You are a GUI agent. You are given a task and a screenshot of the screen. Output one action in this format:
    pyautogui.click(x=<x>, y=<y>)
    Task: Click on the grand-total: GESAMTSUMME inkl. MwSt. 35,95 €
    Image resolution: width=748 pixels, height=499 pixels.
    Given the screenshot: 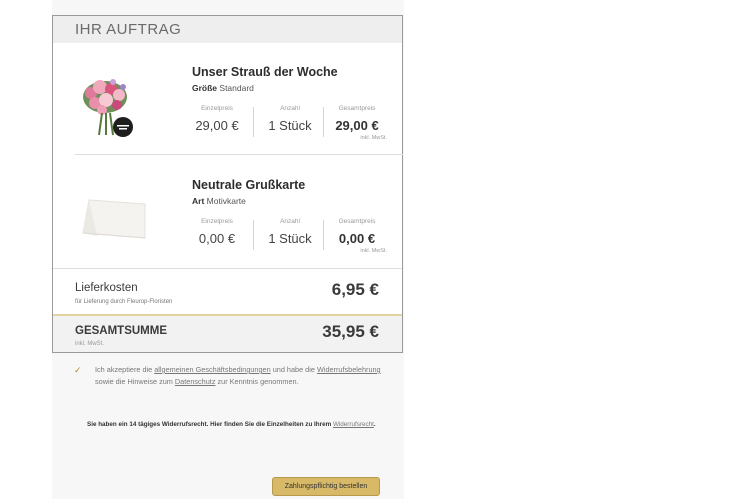 What is the action you would take?
    pyautogui.click(x=227, y=333)
    